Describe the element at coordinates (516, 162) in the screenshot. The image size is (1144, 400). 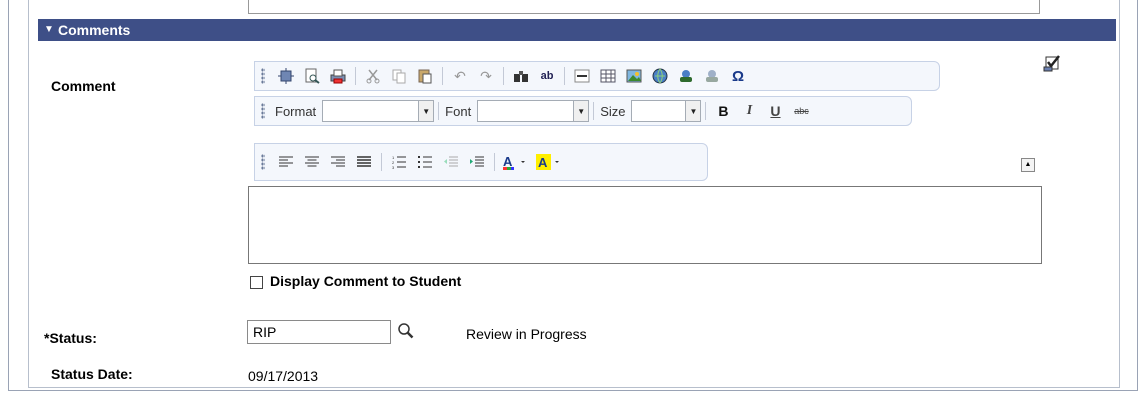
I see `text-color-icon: A` at that location.